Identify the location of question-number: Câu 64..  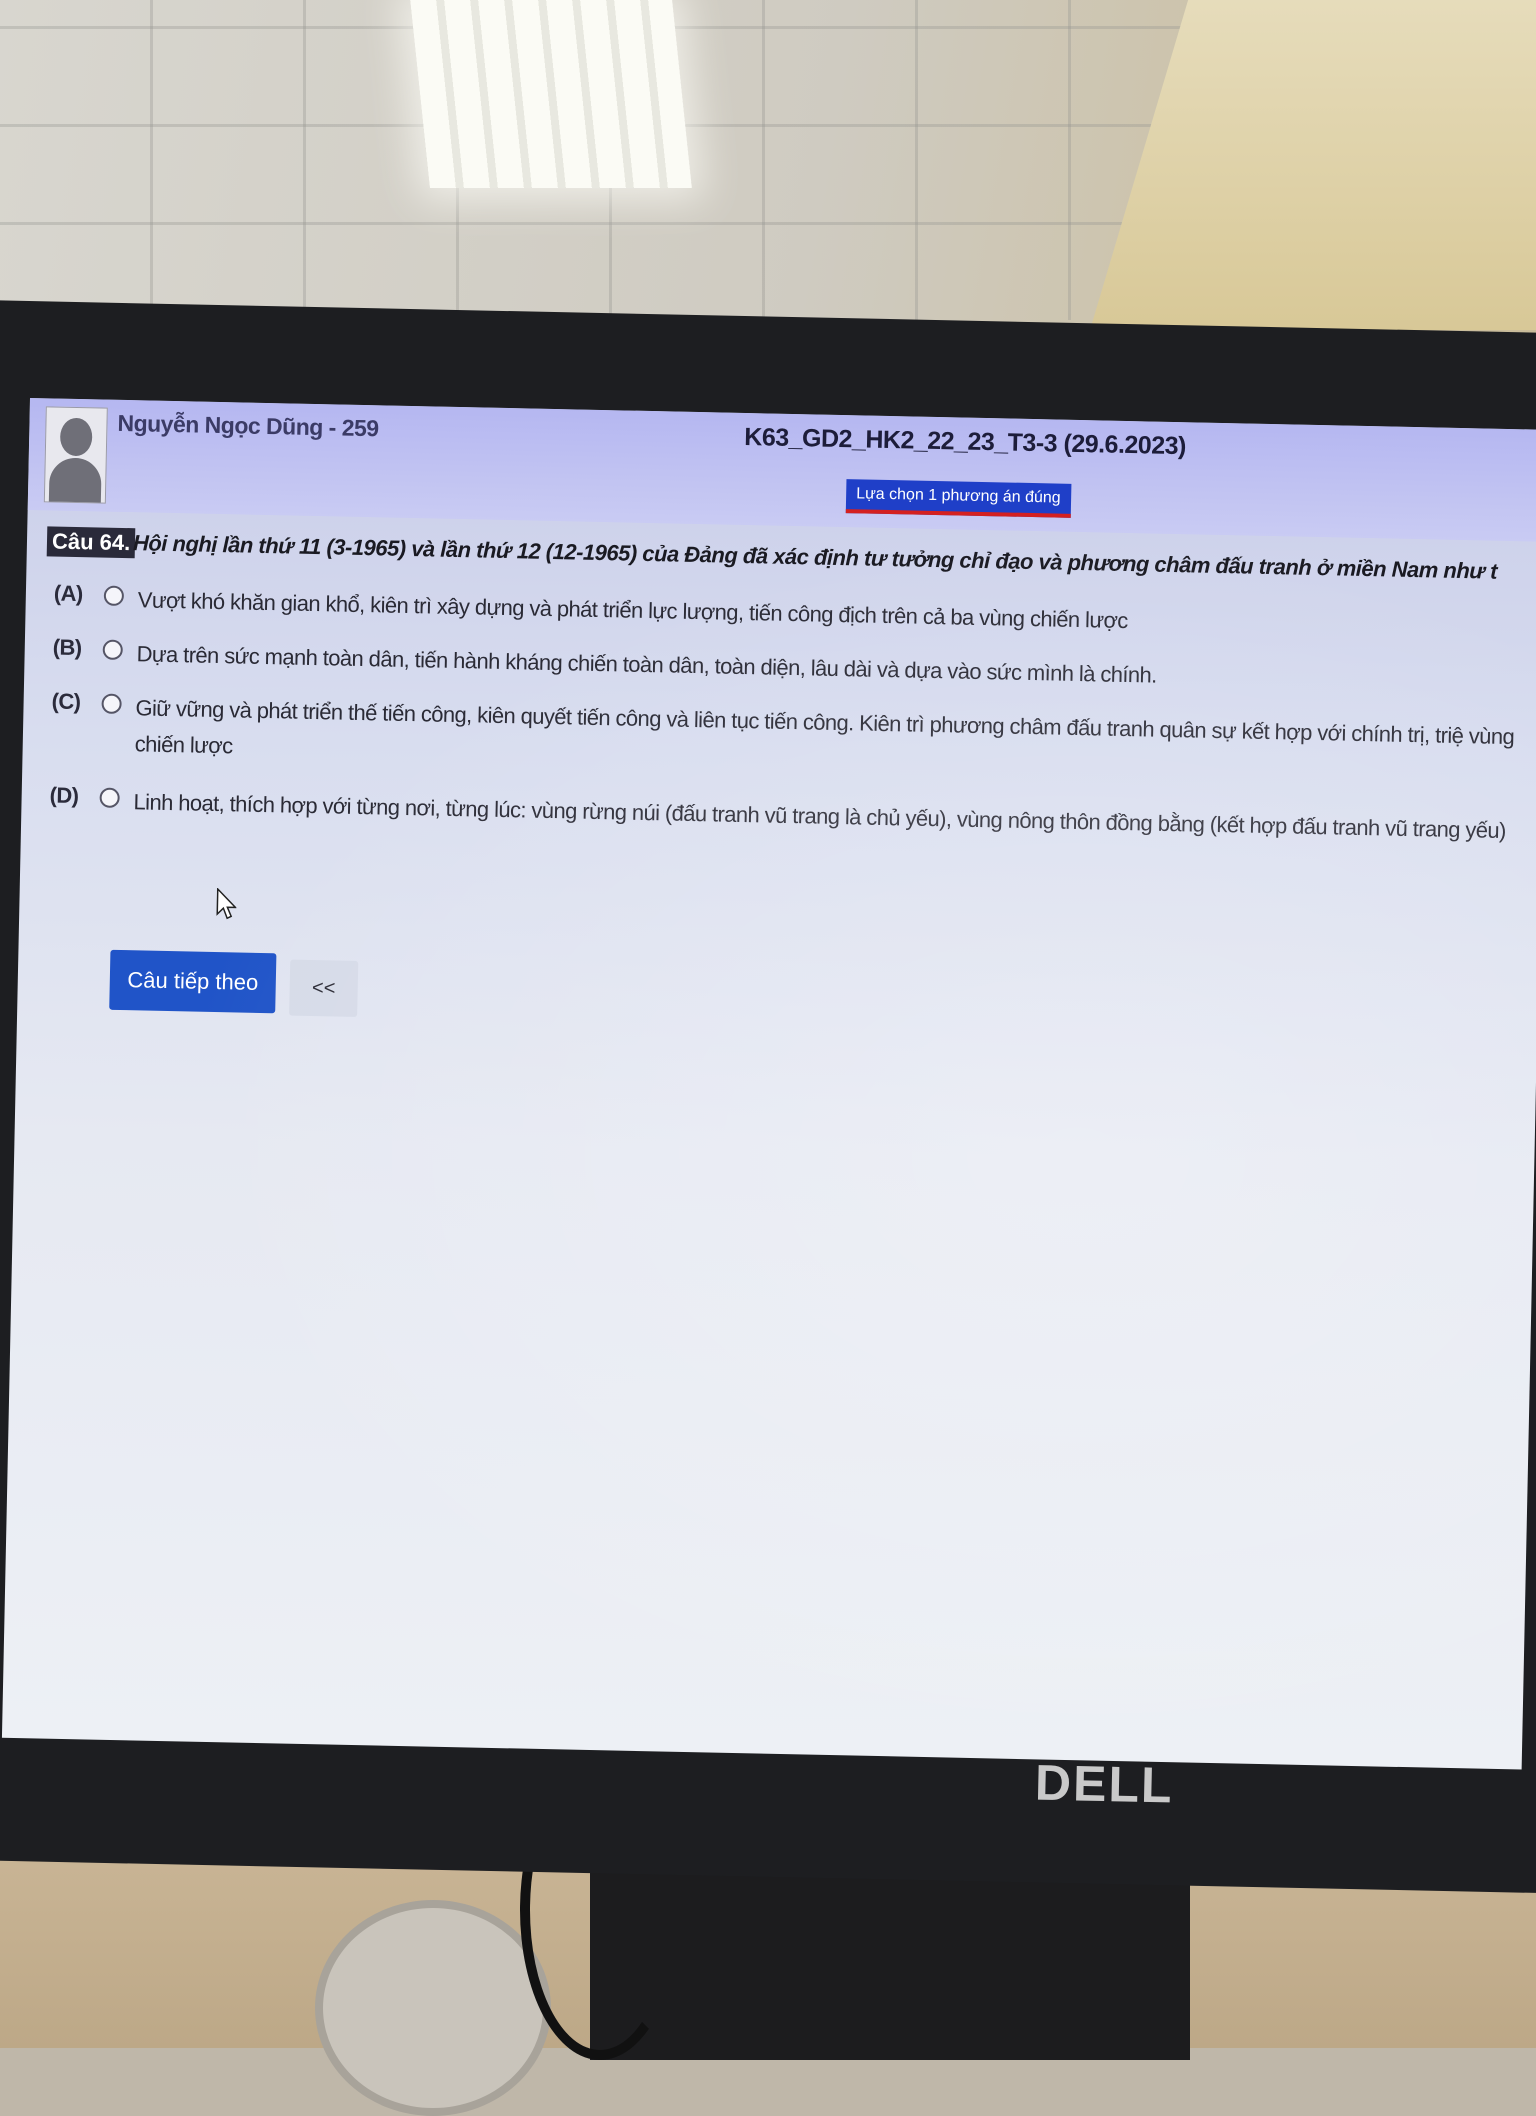
(91, 542).